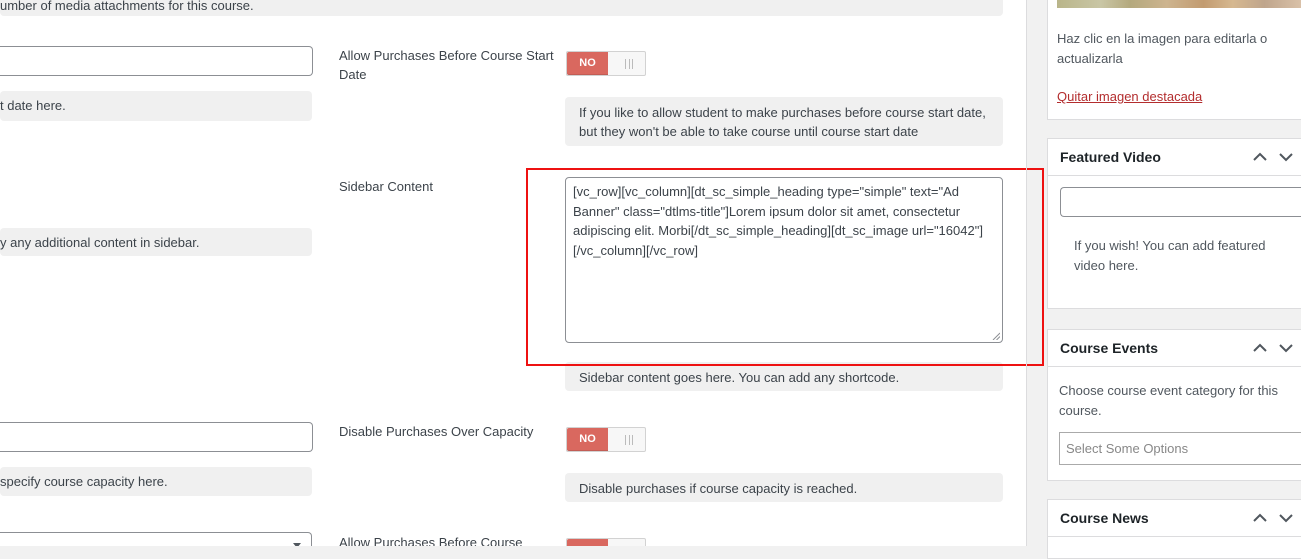  I want to click on course-capacity-input, so click(156, 437).